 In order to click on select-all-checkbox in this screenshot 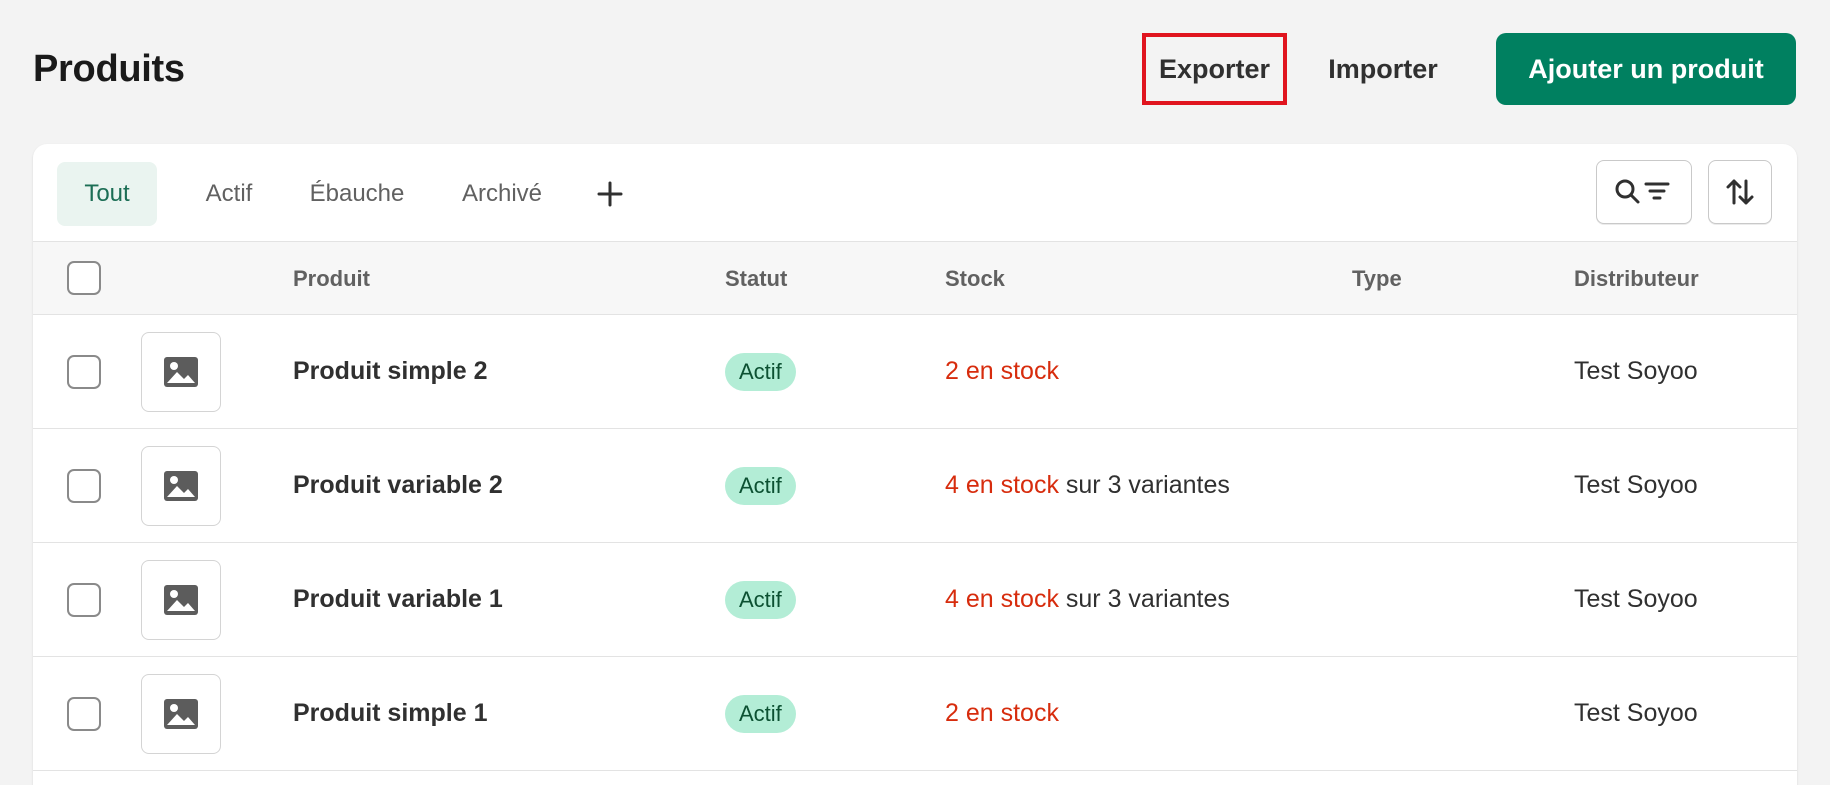, I will do `click(84, 278)`.